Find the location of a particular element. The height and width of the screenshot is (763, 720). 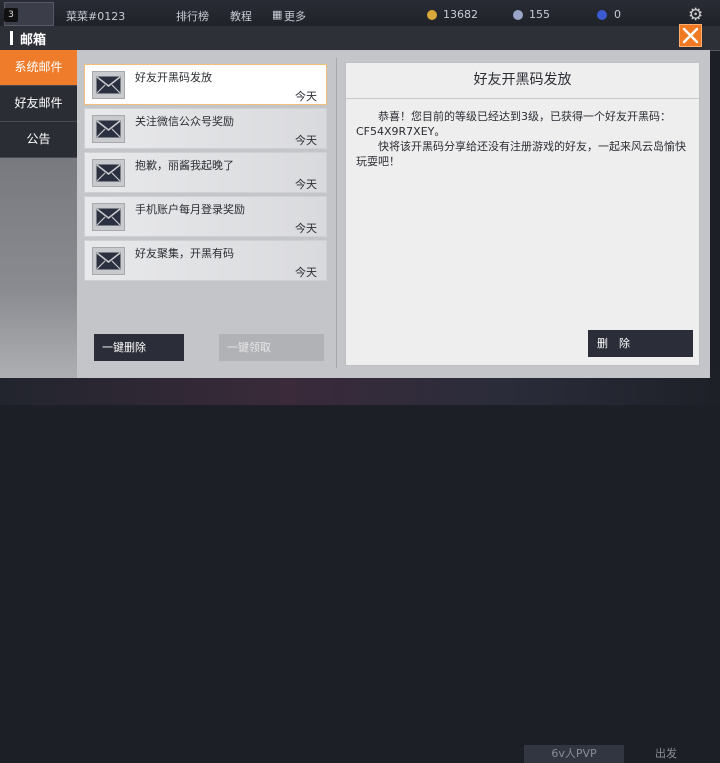

mail-item: 好友开黑码发放 今天 is located at coordinates (205, 84).